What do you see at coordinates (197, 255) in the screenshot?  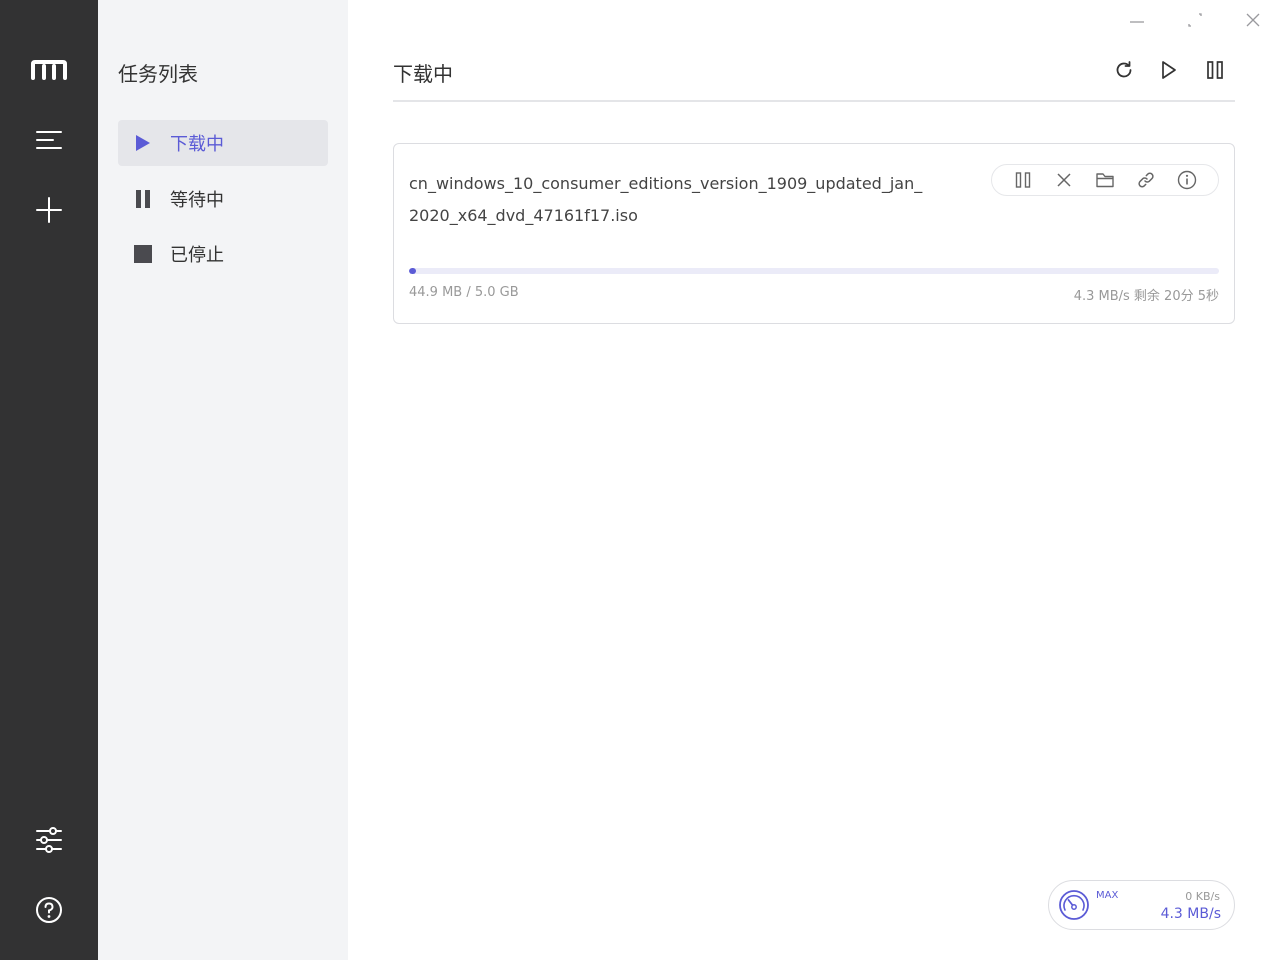 I see `sidebar-item-label: 已停止` at bounding box center [197, 255].